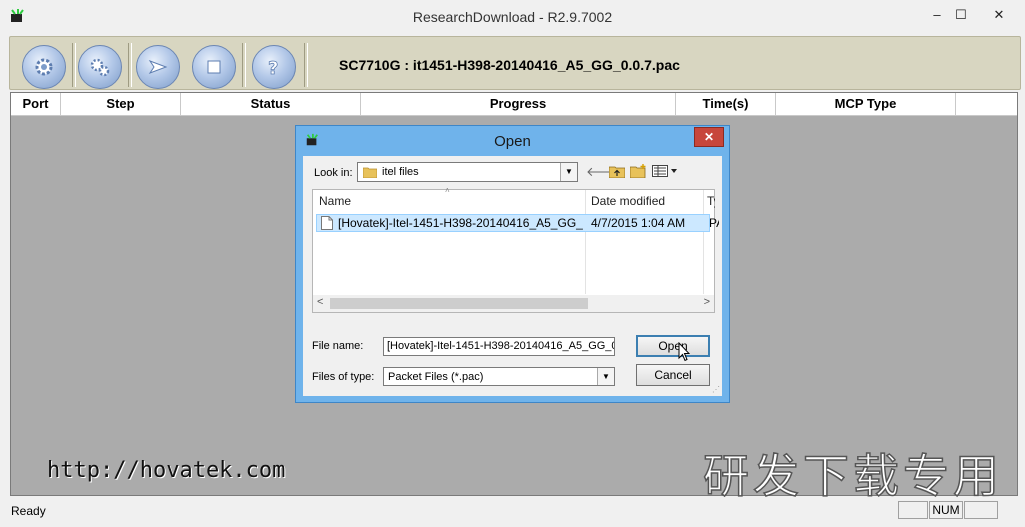  What do you see at coordinates (370, 172) in the screenshot?
I see `folder-icon` at bounding box center [370, 172].